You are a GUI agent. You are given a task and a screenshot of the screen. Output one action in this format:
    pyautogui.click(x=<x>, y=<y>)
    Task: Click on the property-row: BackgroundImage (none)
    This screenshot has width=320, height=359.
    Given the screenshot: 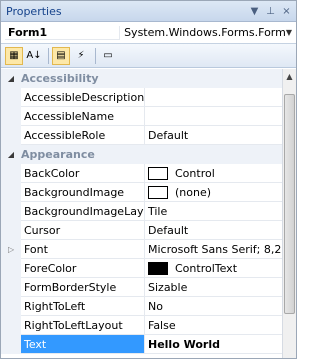 What is the action you would take?
    pyautogui.click(x=141, y=192)
    